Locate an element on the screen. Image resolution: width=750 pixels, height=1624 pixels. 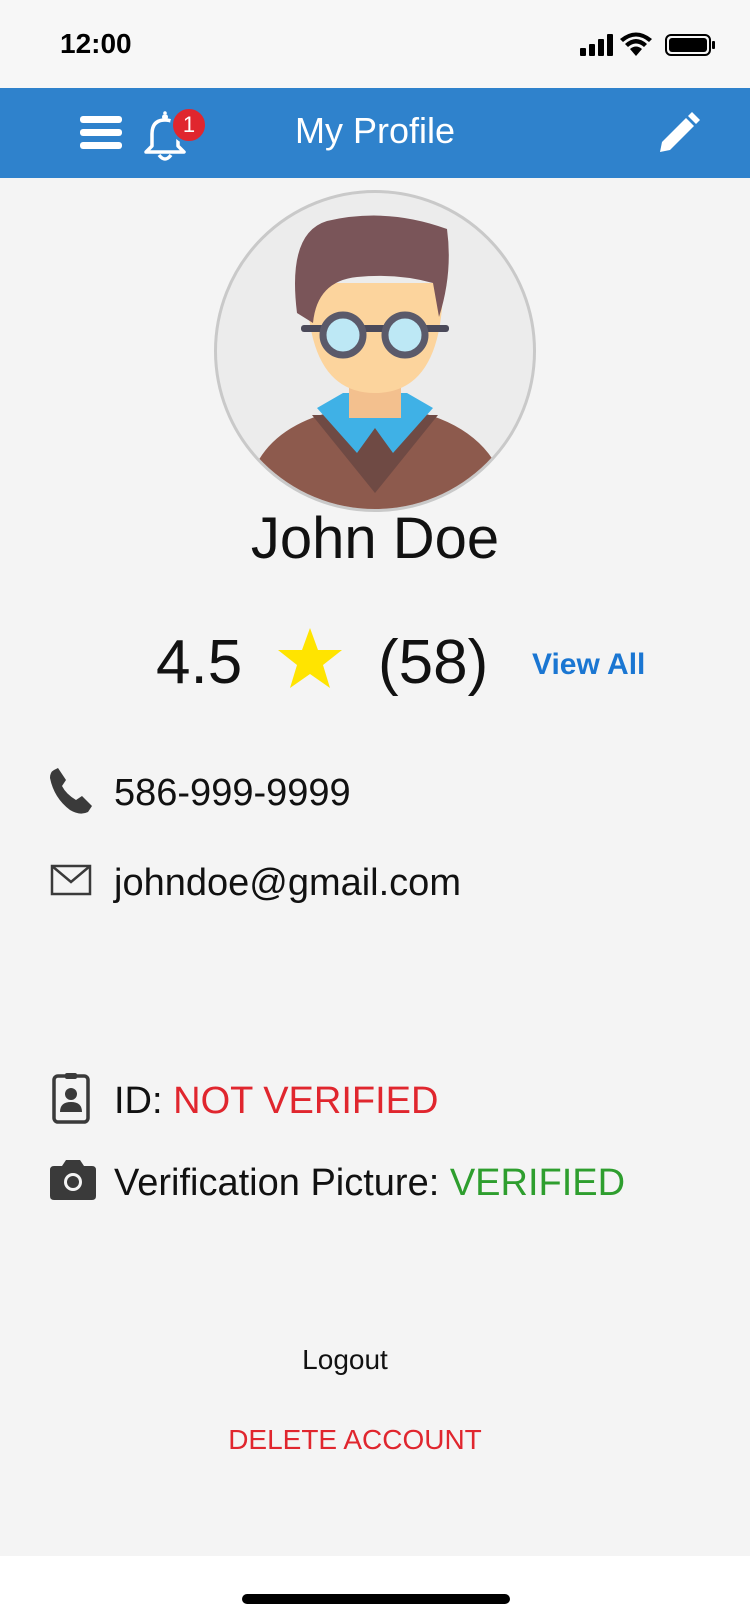
page-title: My Profile is located at coordinates (375, 130).